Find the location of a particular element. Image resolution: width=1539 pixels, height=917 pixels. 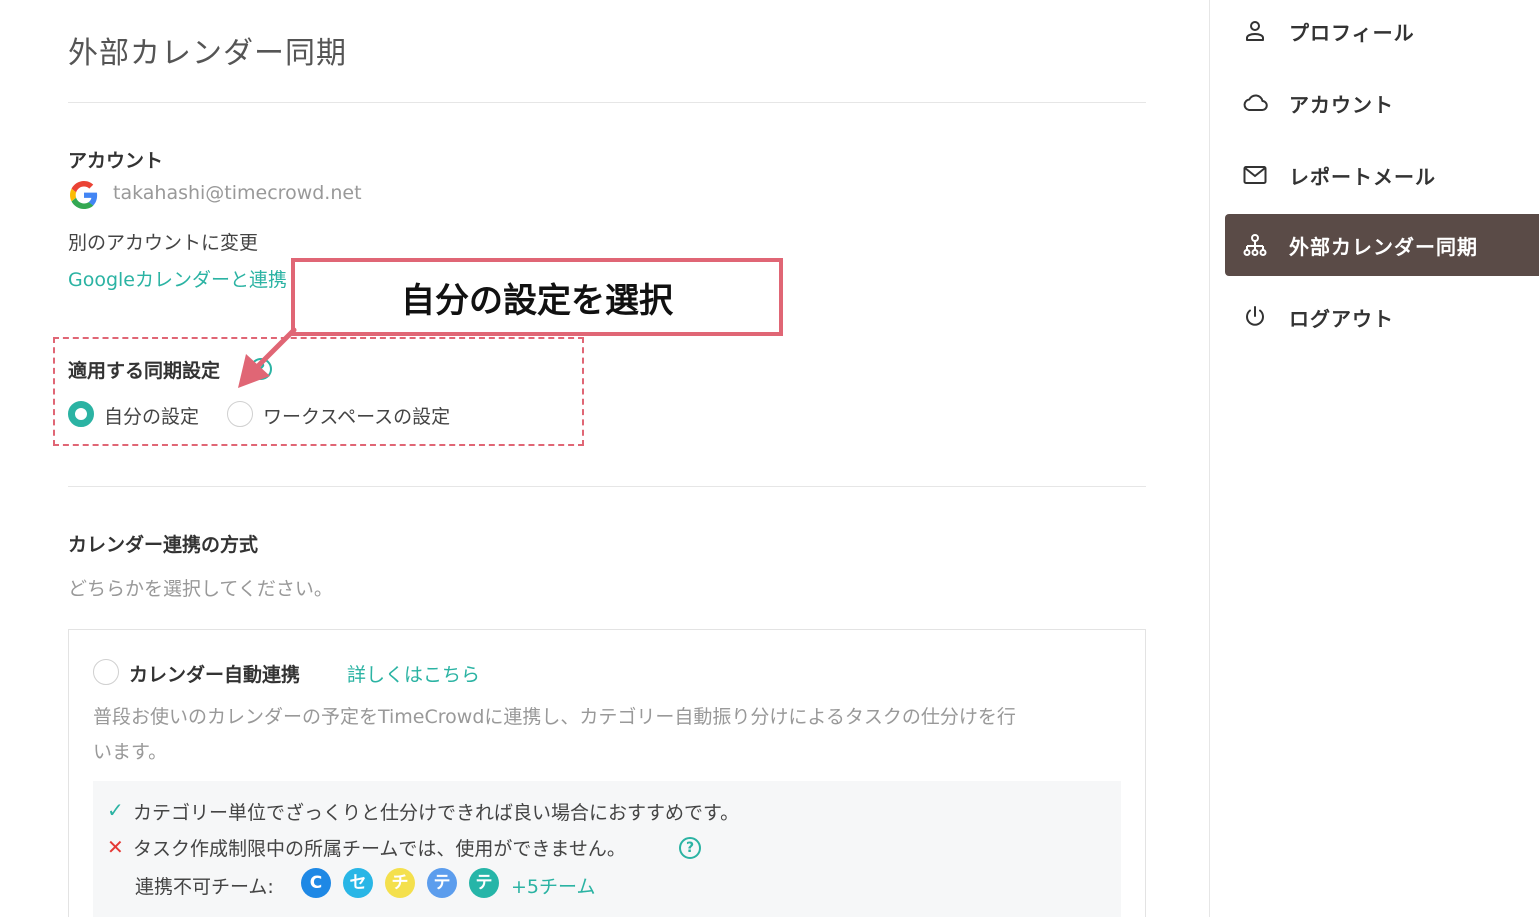

method-label: カレンダー連携の方式 is located at coordinates (163, 545).